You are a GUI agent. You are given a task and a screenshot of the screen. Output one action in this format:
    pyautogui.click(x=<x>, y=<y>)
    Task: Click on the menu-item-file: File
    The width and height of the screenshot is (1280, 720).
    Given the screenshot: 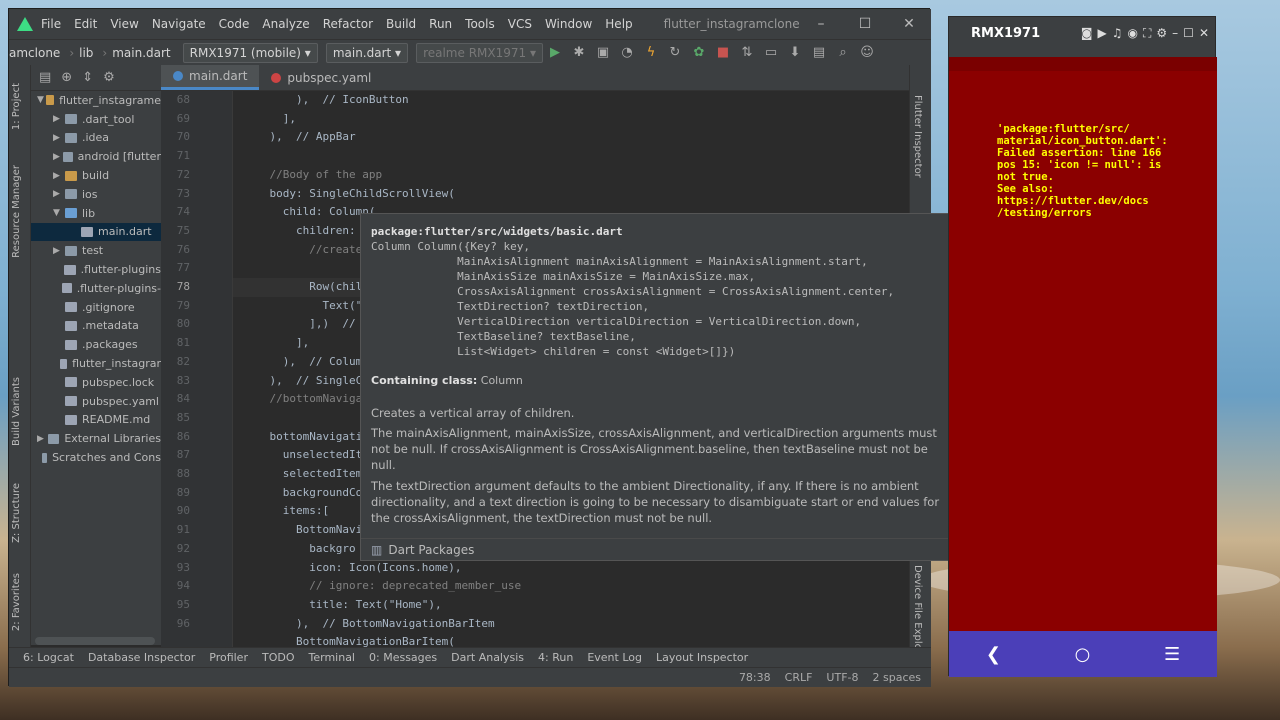 What is the action you would take?
    pyautogui.click(x=51, y=24)
    